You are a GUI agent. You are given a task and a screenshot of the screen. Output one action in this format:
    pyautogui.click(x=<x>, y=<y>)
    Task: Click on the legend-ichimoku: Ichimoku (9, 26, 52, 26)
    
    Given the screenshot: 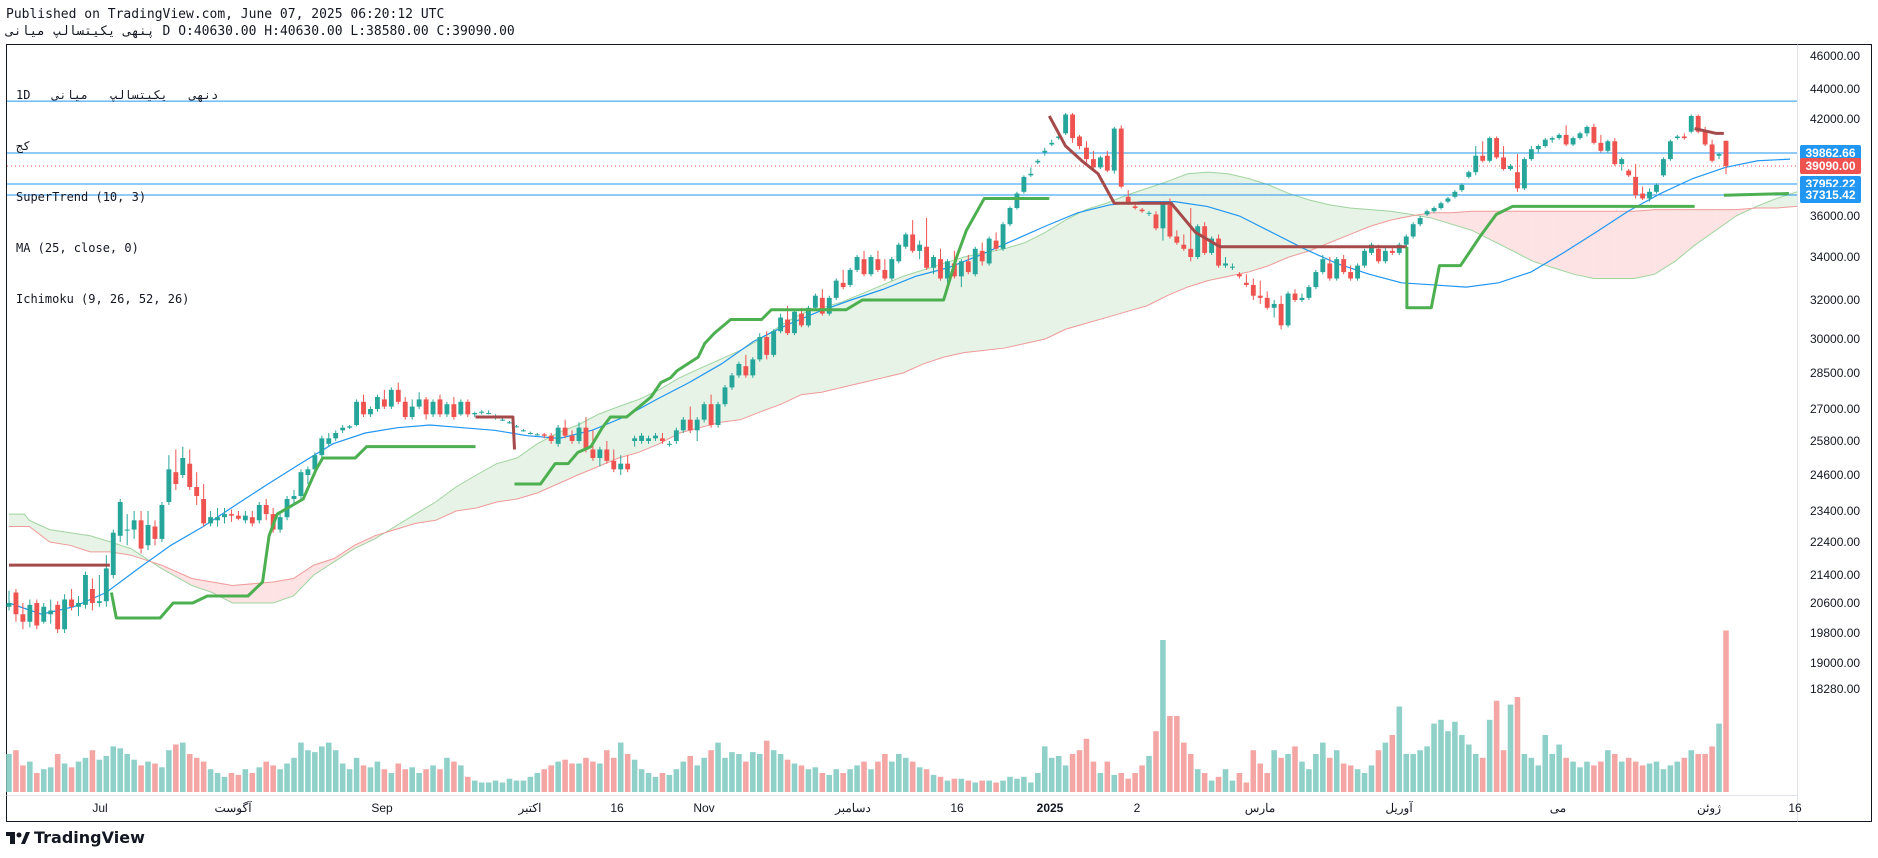 What is the action you would take?
    pyautogui.click(x=117, y=299)
    